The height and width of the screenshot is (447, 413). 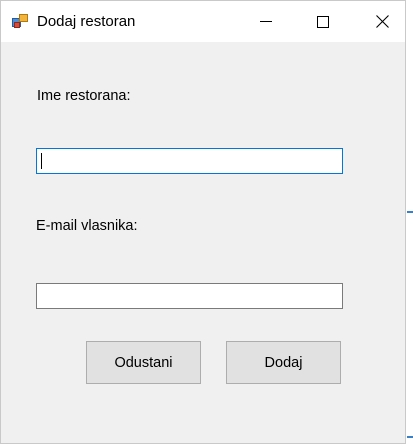 What do you see at coordinates (84, 96) in the screenshot?
I see `restaurant-name-label: Ime restorana:` at bounding box center [84, 96].